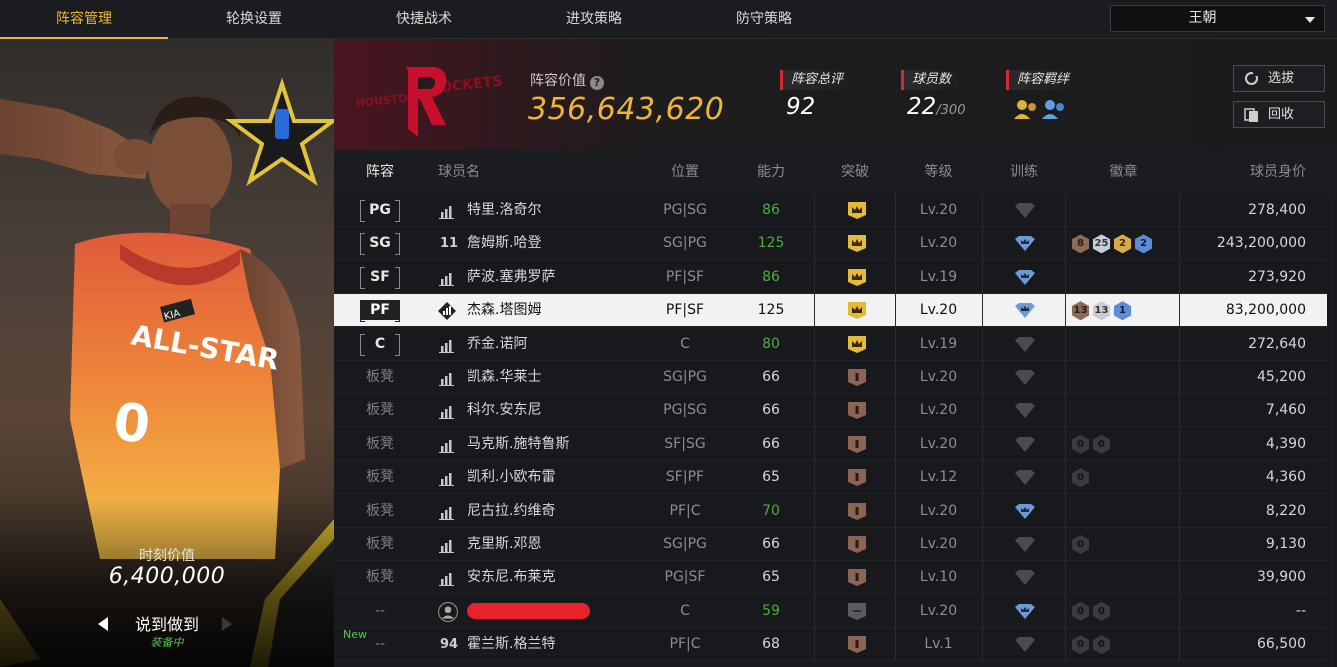  Describe the element at coordinates (84, 19) in the screenshot. I see `tab-lineup-management: 阵容管理` at that location.